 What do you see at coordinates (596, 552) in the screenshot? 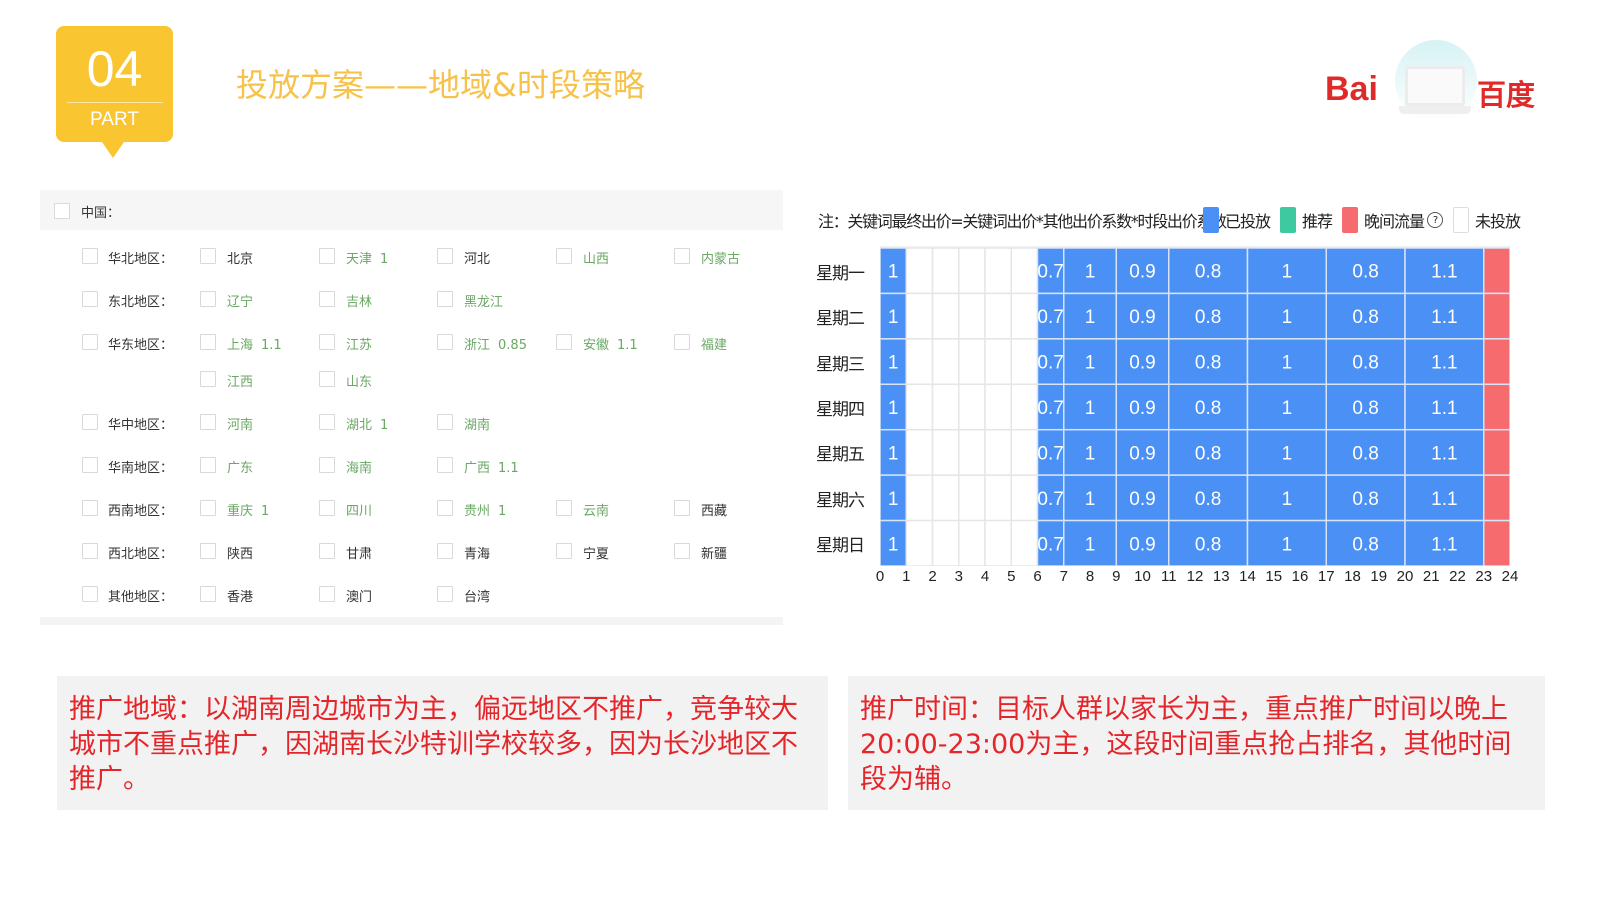
I see `province-label: 宁夏` at bounding box center [596, 552].